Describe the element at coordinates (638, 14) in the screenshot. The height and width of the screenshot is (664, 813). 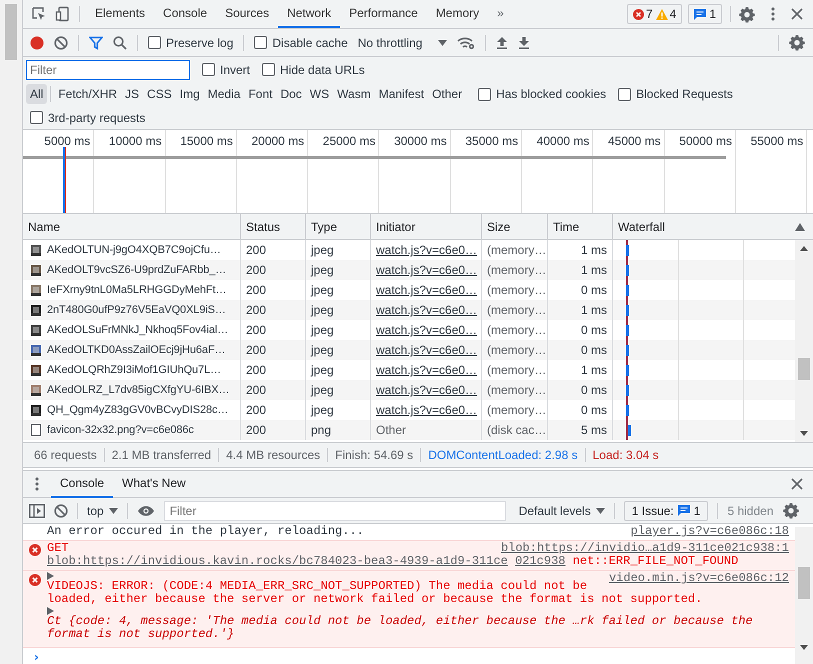
I see `error-icon` at that location.